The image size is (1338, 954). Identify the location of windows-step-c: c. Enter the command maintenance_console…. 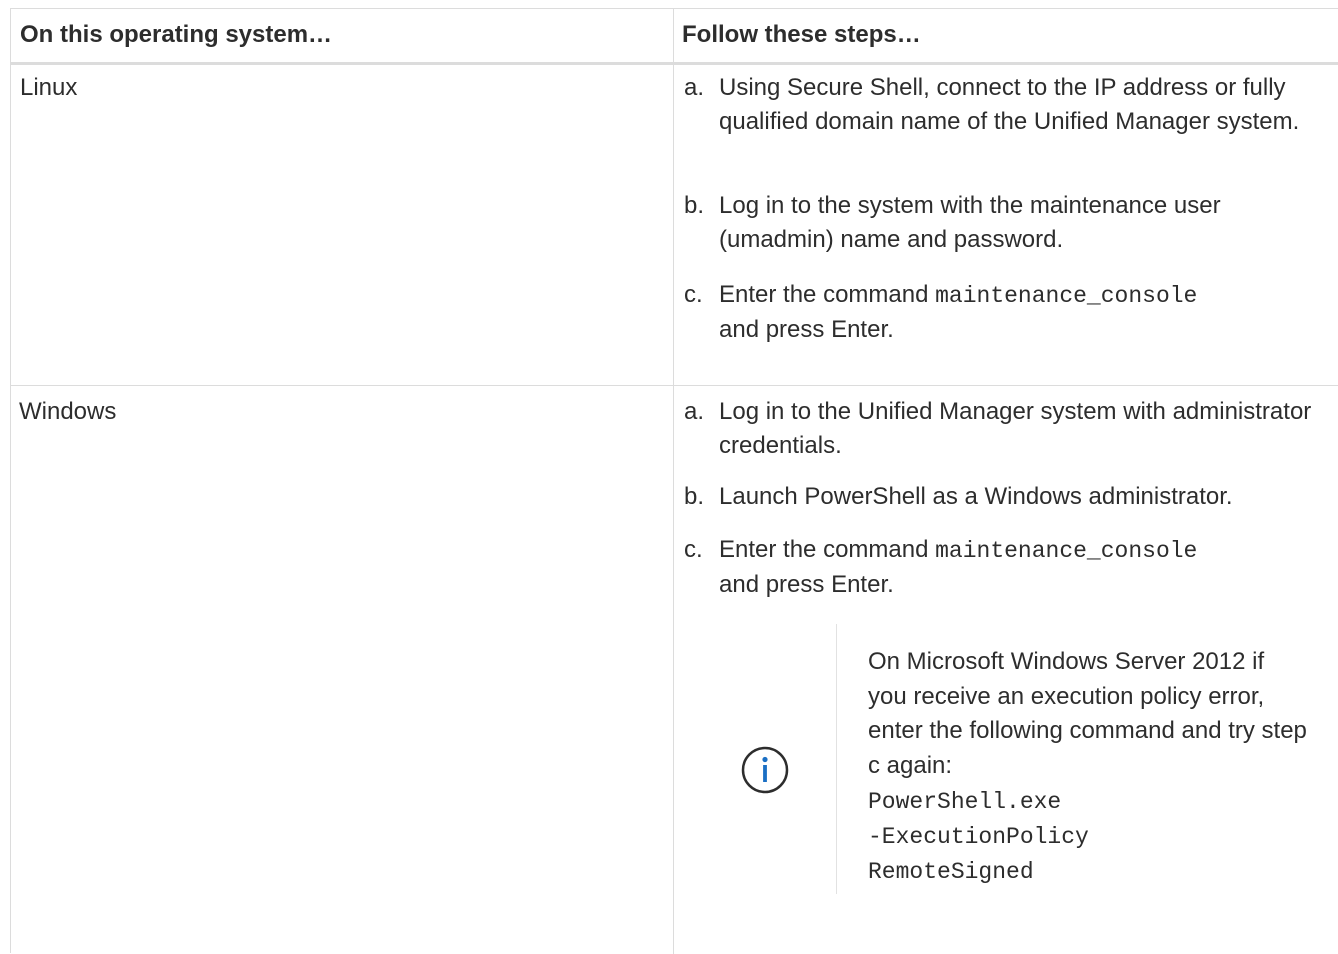
(1004, 568).